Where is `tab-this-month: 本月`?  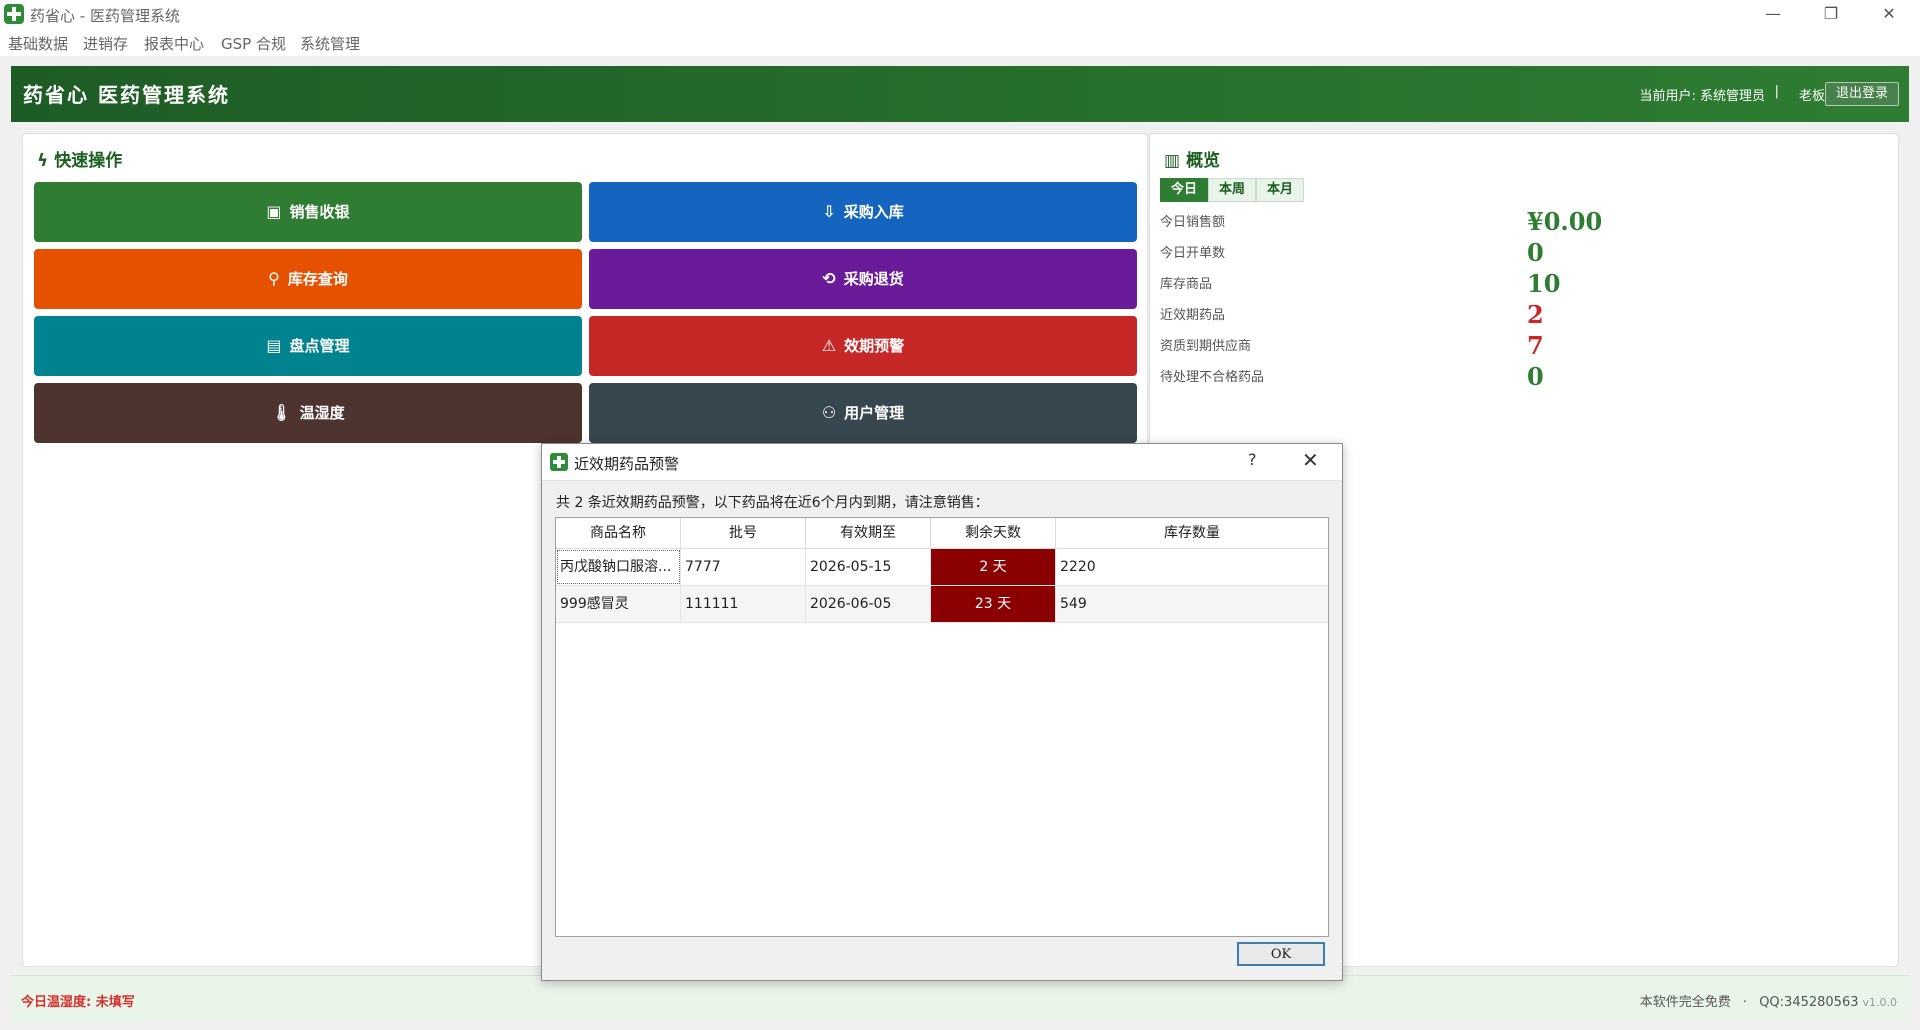 tab-this-month: 本月 is located at coordinates (1280, 190).